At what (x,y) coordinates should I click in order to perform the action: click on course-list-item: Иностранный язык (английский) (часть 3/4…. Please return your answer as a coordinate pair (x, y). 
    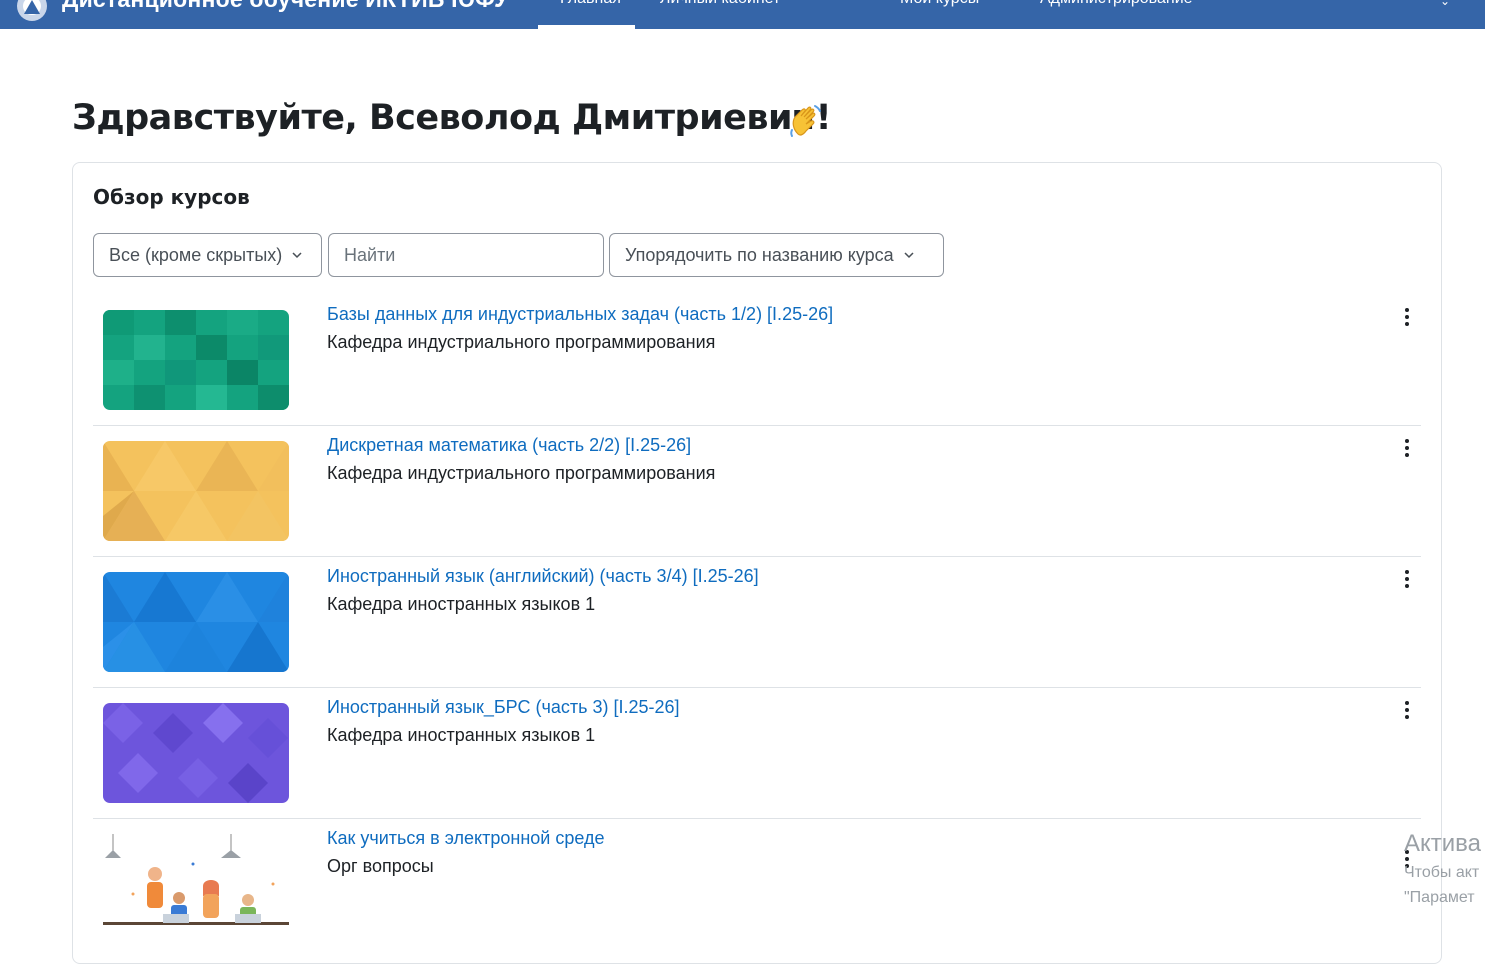
    Looking at the image, I should click on (757, 622).